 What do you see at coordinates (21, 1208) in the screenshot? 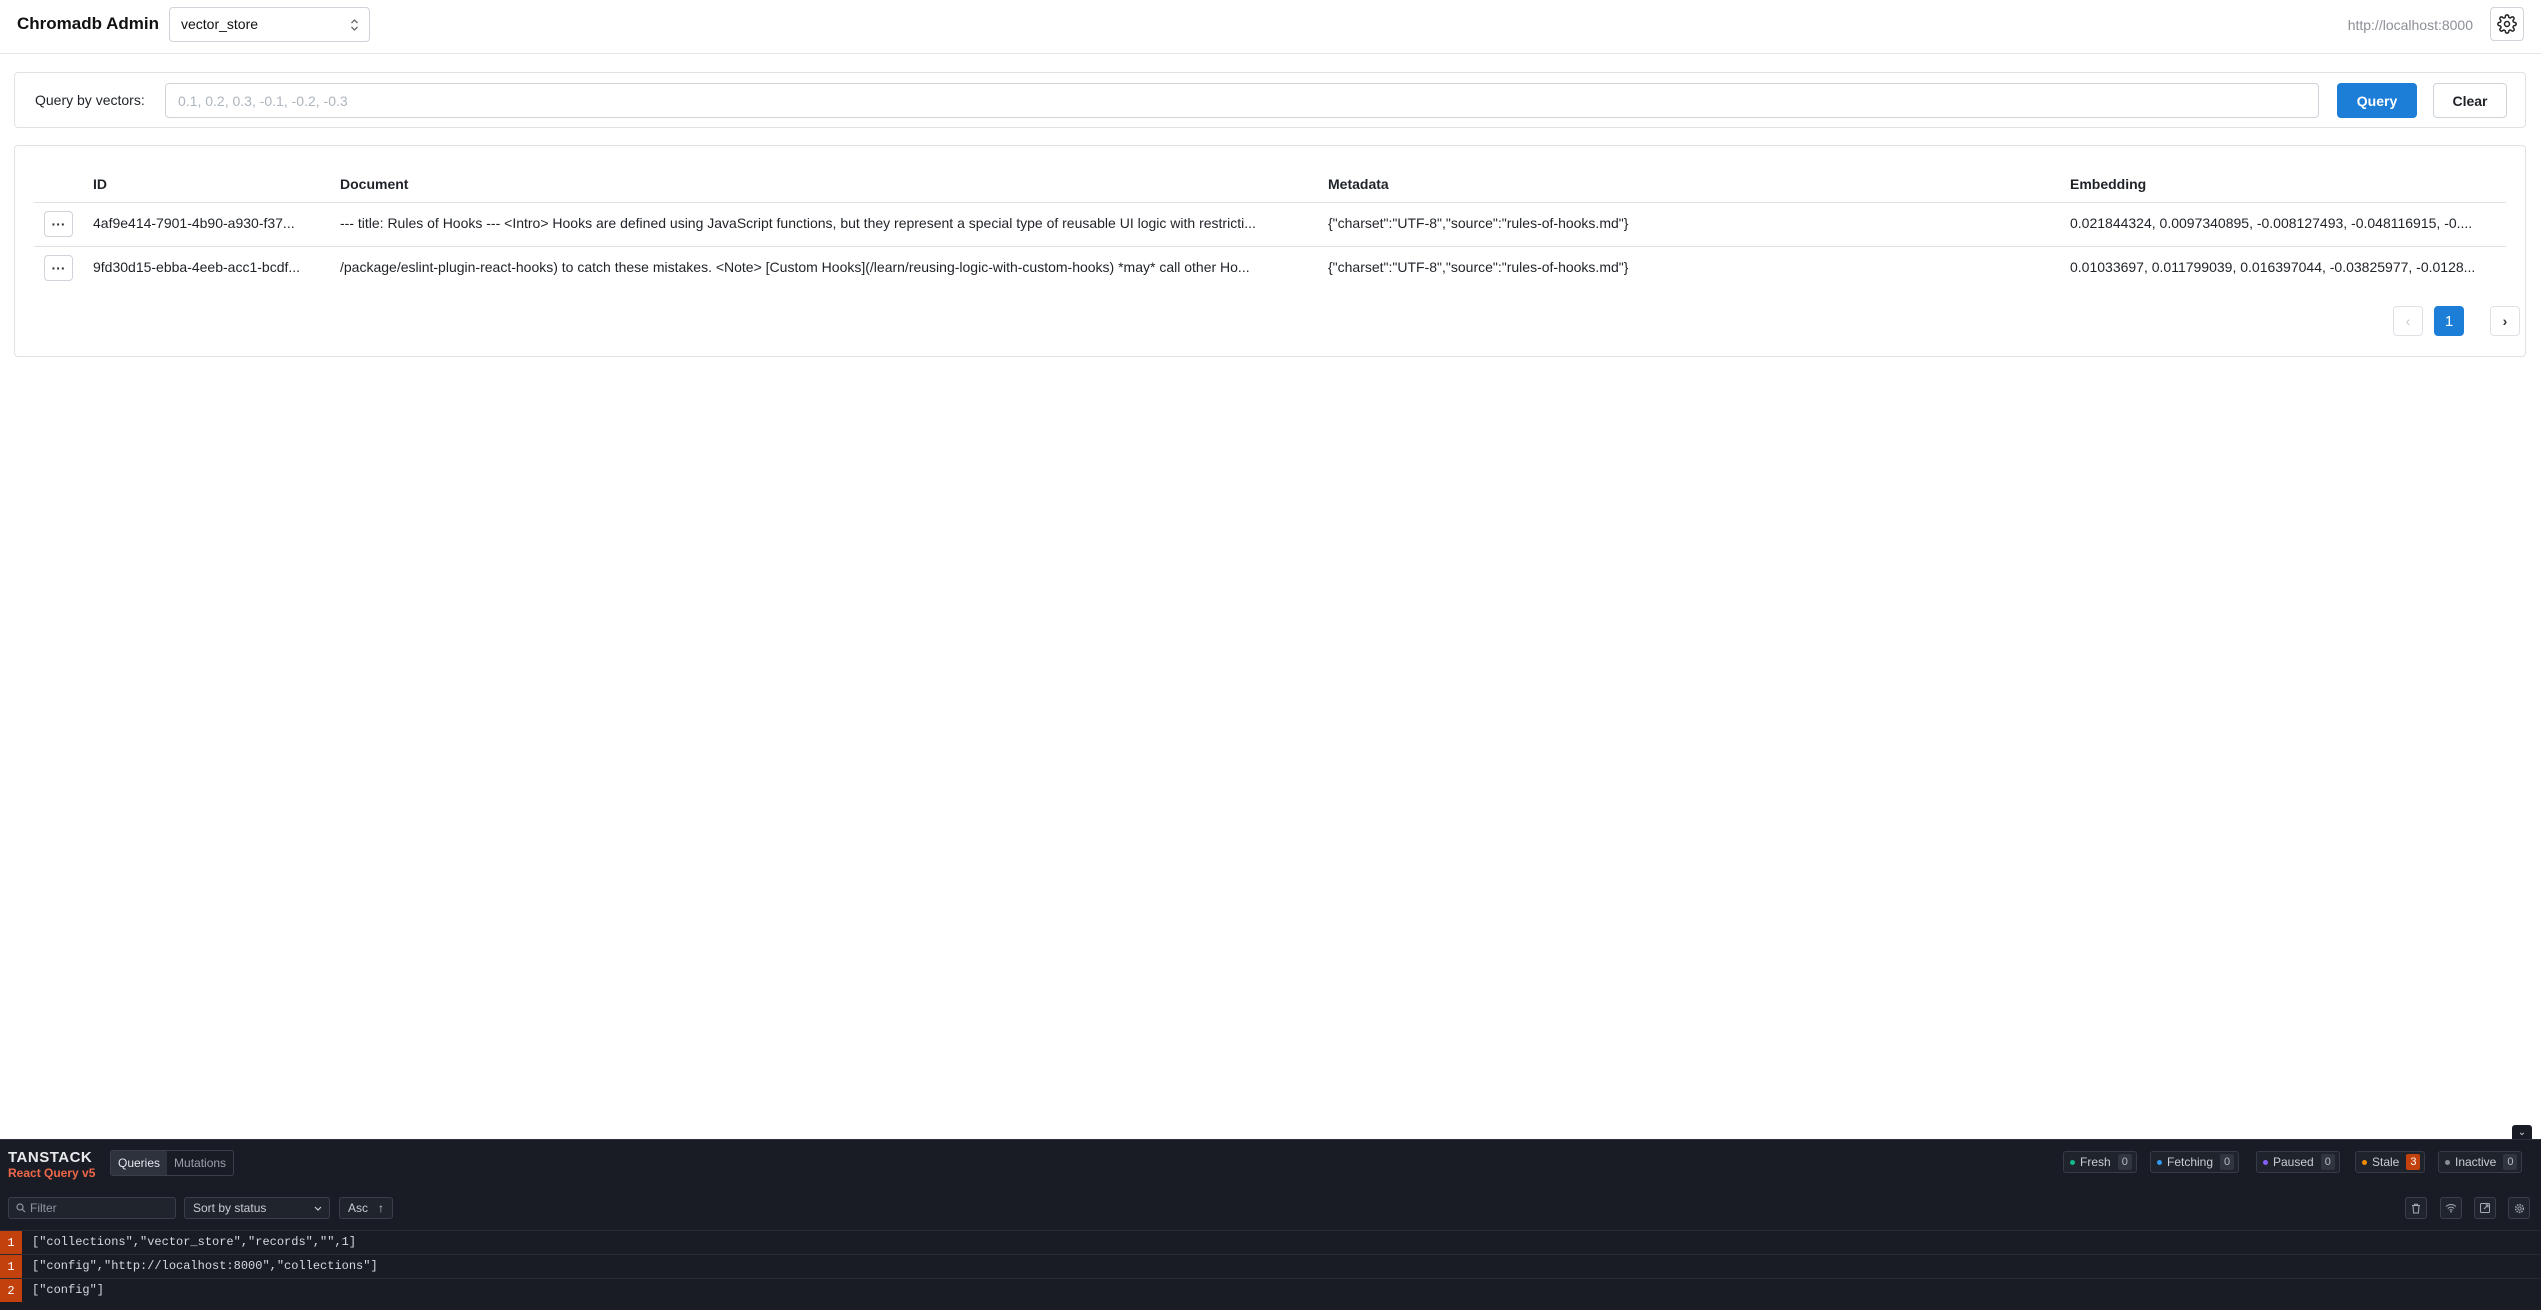
I see `search-icon` at bounding box center [21, 1208].